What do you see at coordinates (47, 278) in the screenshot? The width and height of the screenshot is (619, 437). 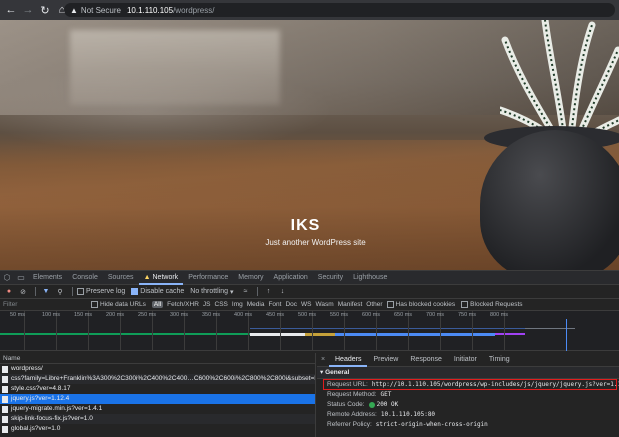 I see `tab-elements: Elements` at bounding box center [47, 278].